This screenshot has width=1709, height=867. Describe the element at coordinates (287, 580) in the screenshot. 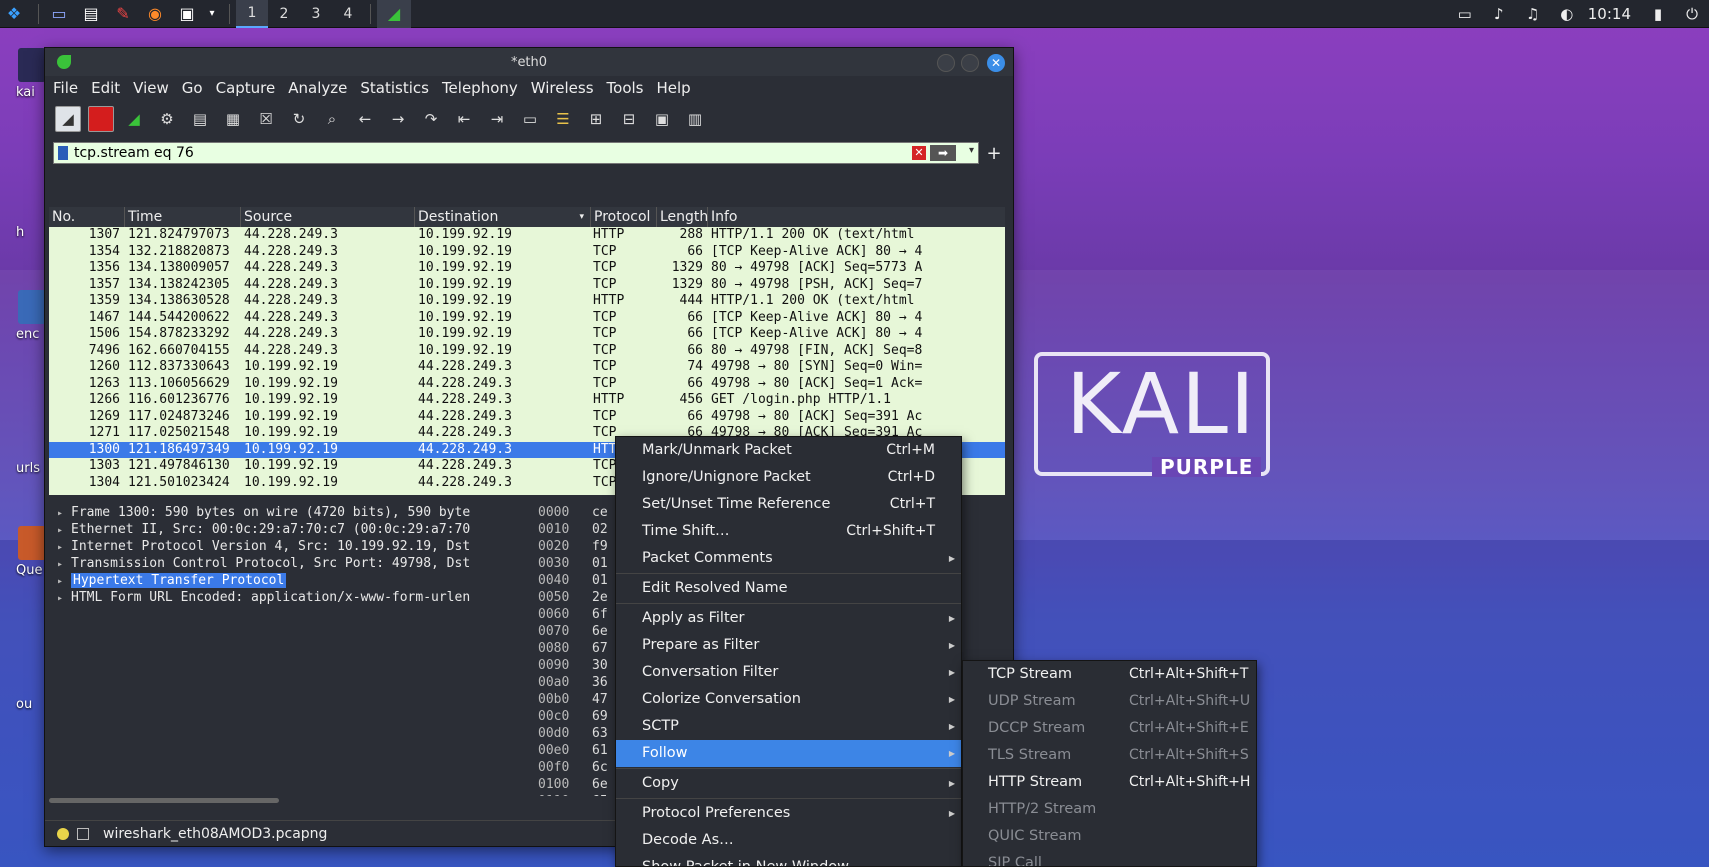

I see `detail-tree-row: ▸ Hypertext Transfer Protocol` at that location.